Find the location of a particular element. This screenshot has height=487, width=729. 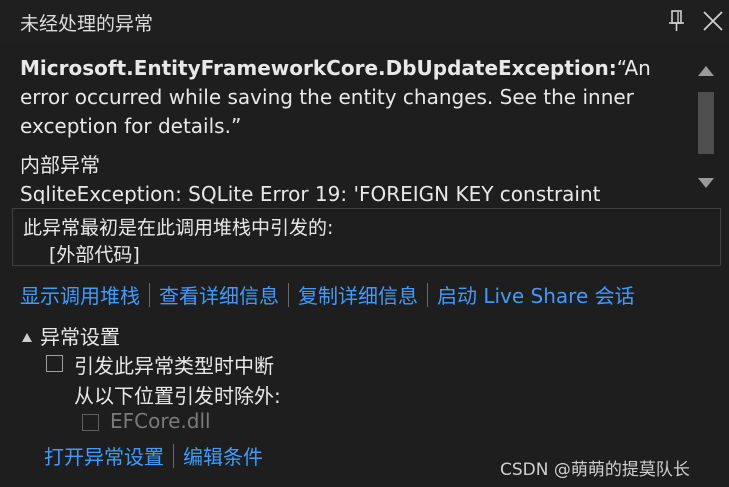

break-on-exception-checkbox is located at coordinates (54, 363).